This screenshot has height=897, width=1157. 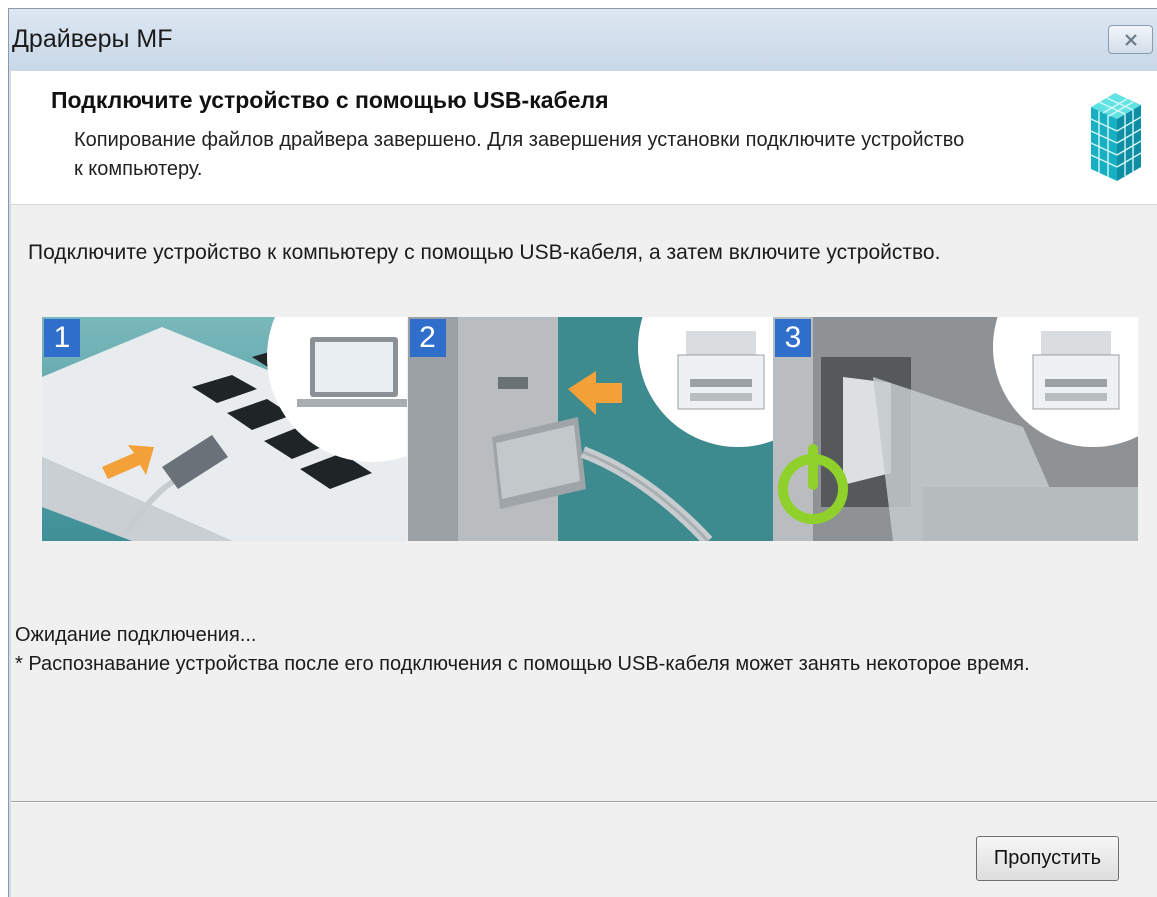 I want to click on close-button, so click(x=1130, y=39).